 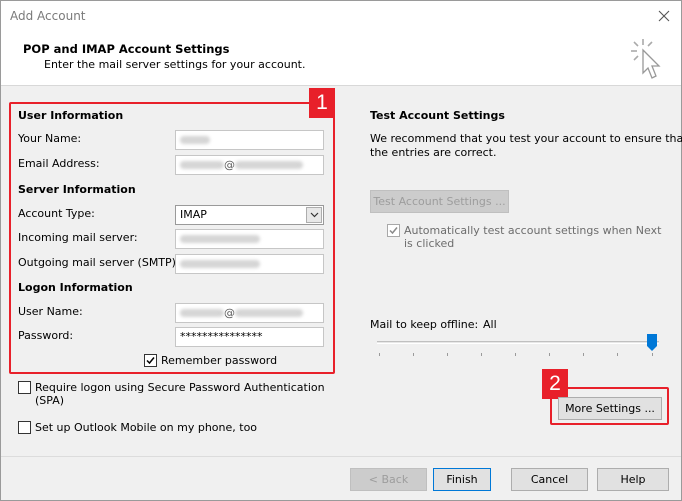 What do you see at coordinates (633, 479) in the screenshot?
I see `help-button: Help` at bounding box center [633, 479].